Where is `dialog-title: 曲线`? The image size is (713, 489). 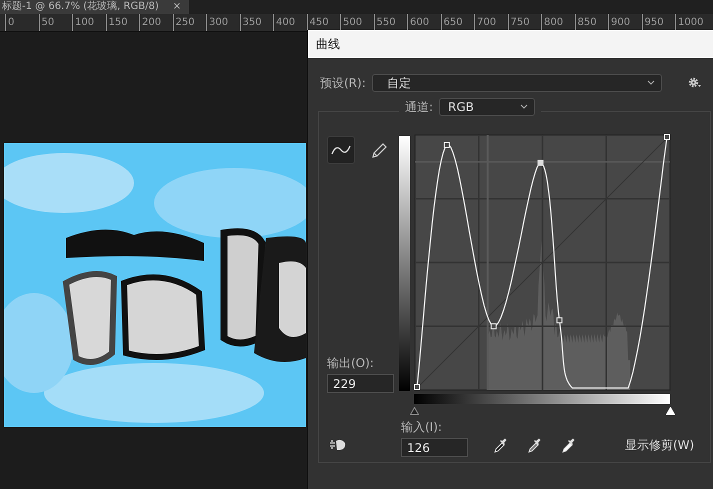 dialog-title: 曲线 is located at coordinates (510, 44).